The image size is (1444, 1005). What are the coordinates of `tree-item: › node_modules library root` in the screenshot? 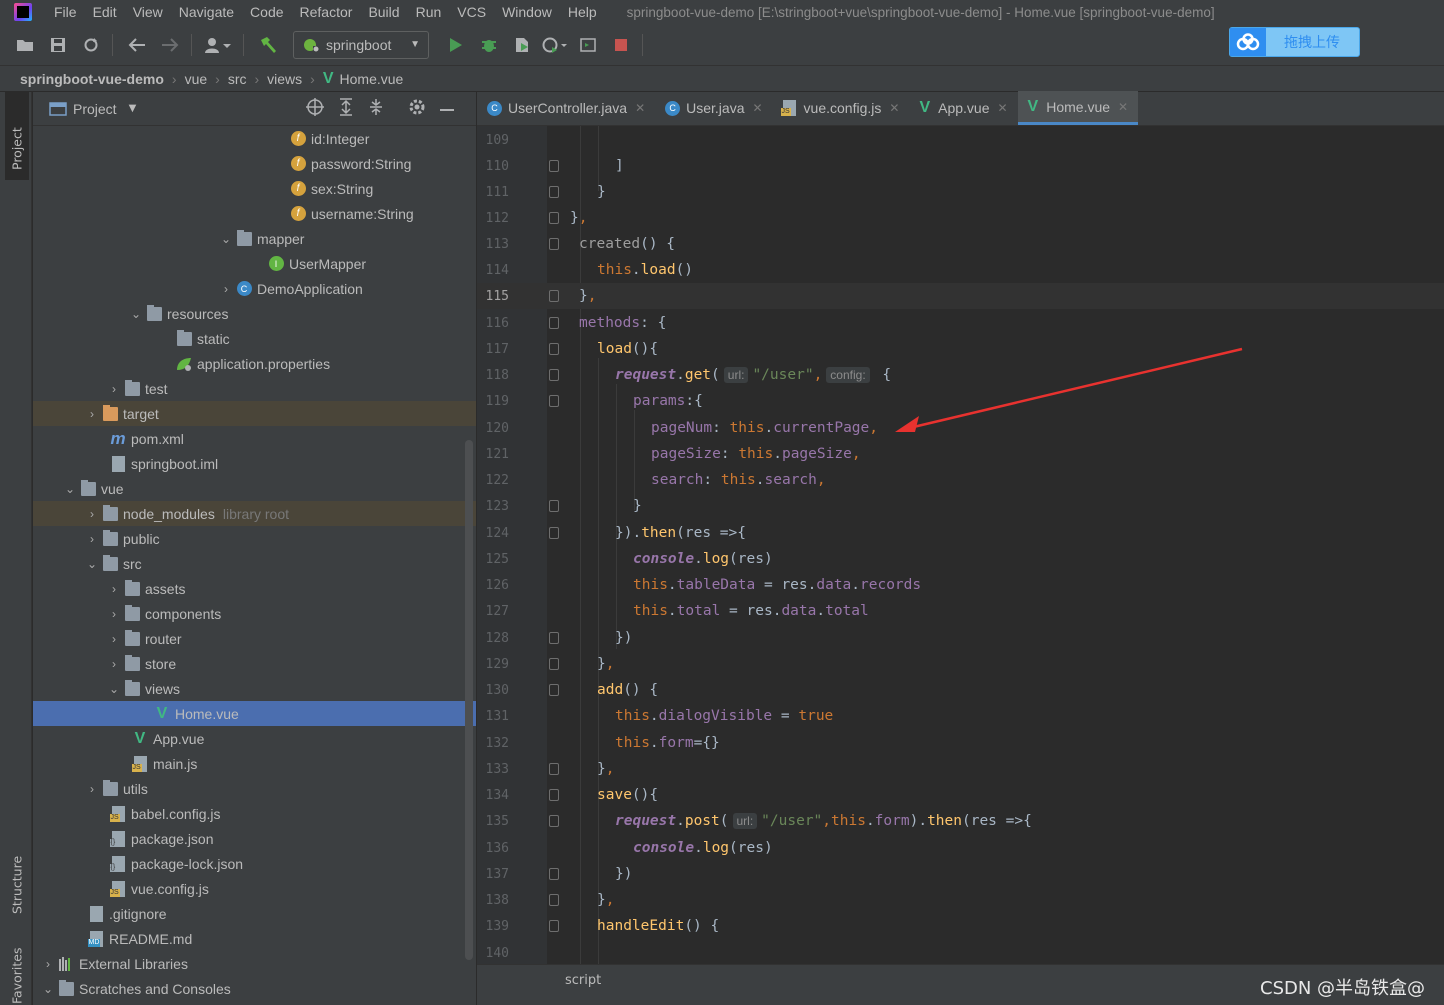 It's located at (254, 513).